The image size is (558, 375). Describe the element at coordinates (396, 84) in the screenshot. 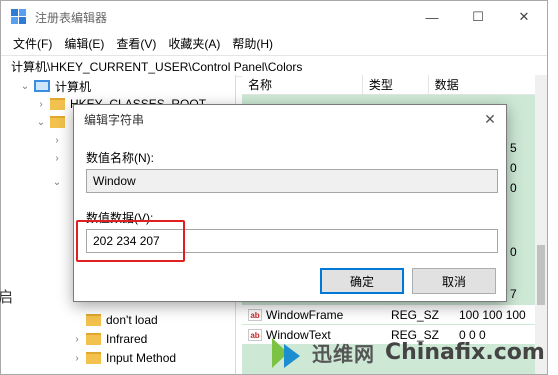

I see `column-type-header: 类型` at that location.